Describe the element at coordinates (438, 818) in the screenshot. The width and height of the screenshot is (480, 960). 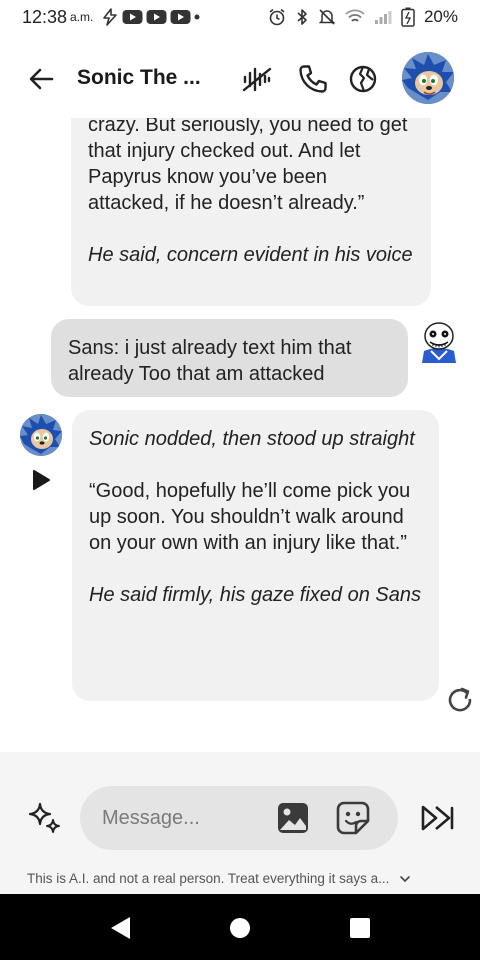
I see `send-icon` at that location.